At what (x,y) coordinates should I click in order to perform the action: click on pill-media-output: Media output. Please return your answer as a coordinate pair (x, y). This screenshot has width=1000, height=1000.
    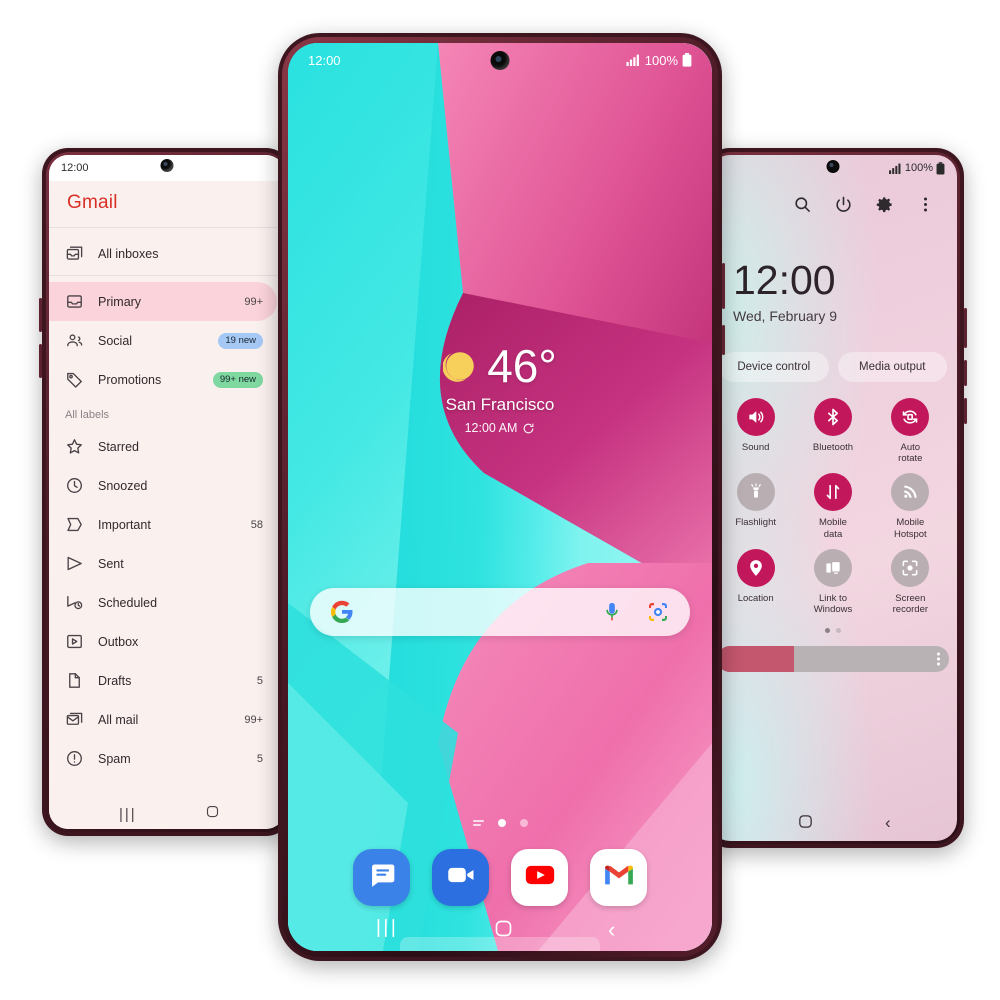
    Looking at the image, I should click on (892, 367).